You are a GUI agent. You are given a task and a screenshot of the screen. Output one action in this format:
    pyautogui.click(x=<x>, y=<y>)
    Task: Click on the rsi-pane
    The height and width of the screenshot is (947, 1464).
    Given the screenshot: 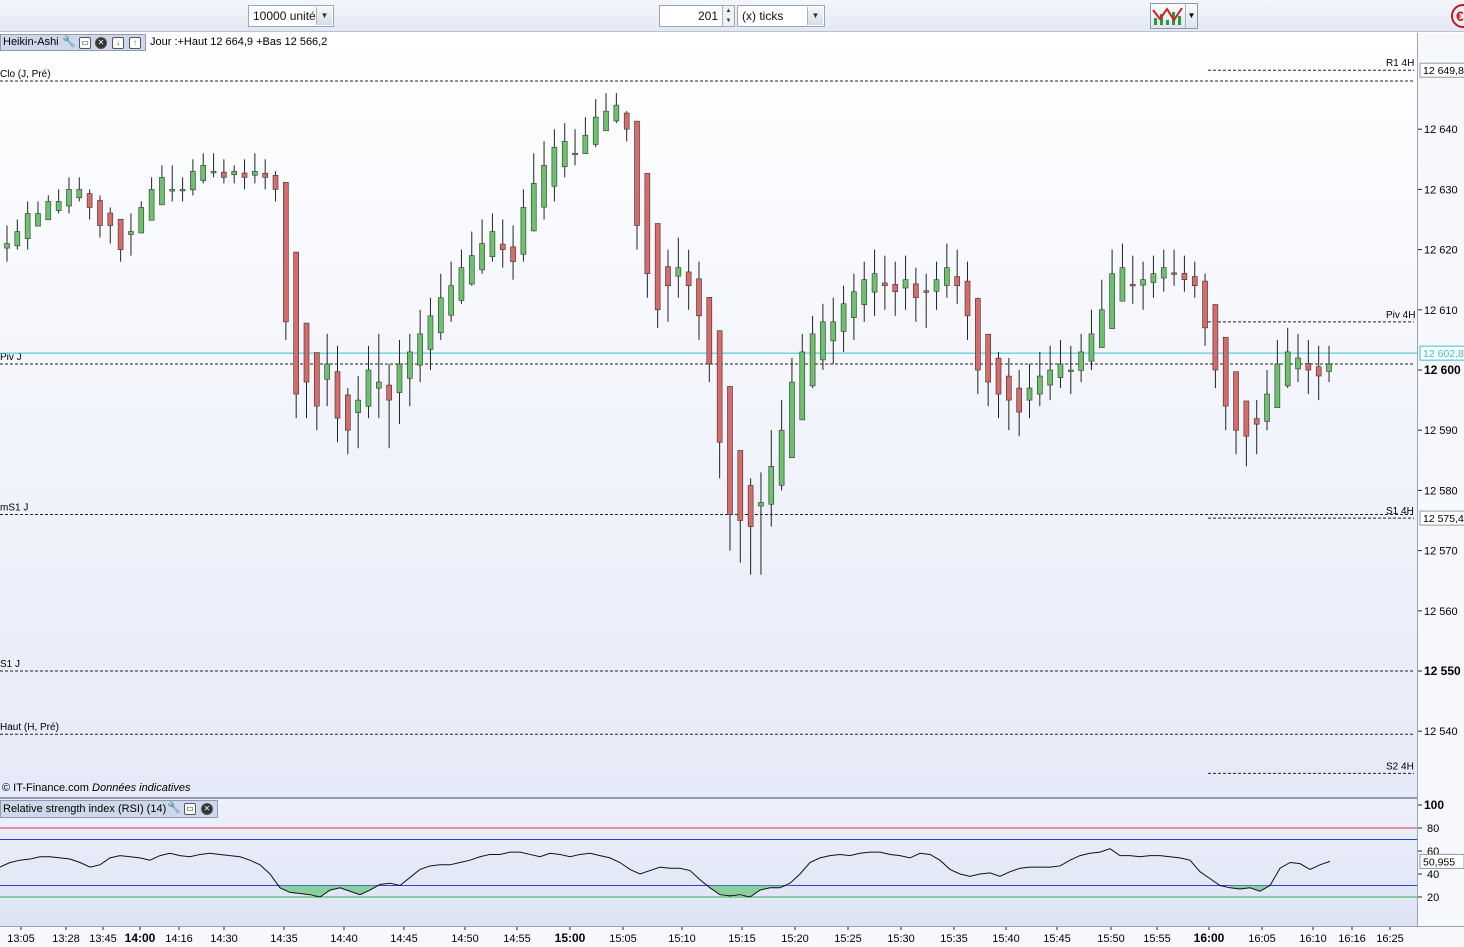 What is the action you would take?
    pyautogui.click(x=708, y=862)
    